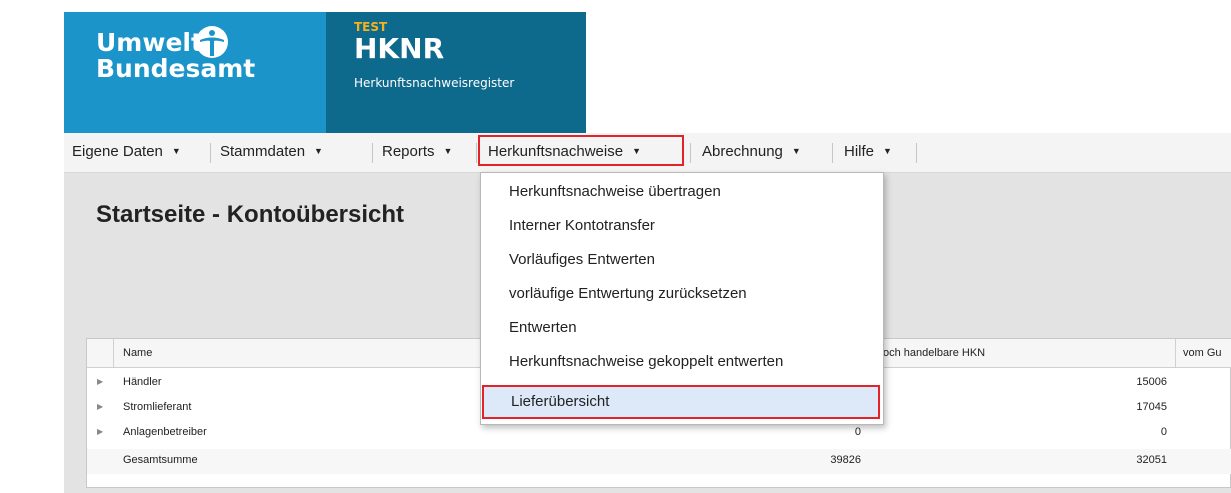 The image size is (1231, 493). Describe the element at coordinates (165, 432) in the screenshot. I see `row-name: Anlagenbetreiber` at that location.